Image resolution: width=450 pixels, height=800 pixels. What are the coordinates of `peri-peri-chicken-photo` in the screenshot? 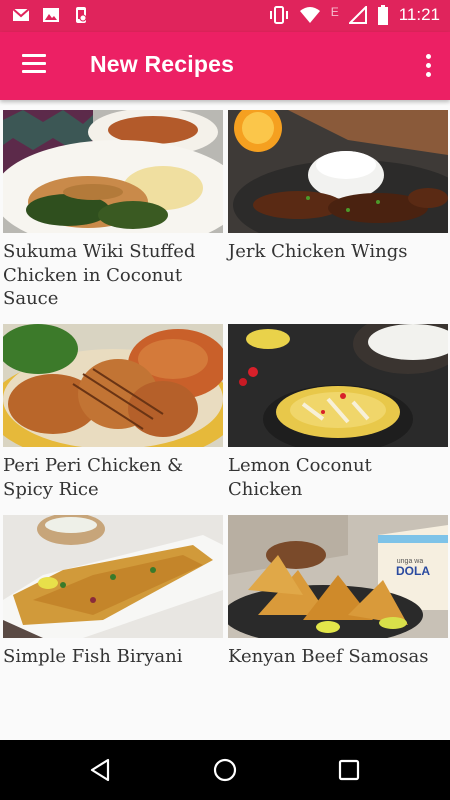 It's located at (113, 385).